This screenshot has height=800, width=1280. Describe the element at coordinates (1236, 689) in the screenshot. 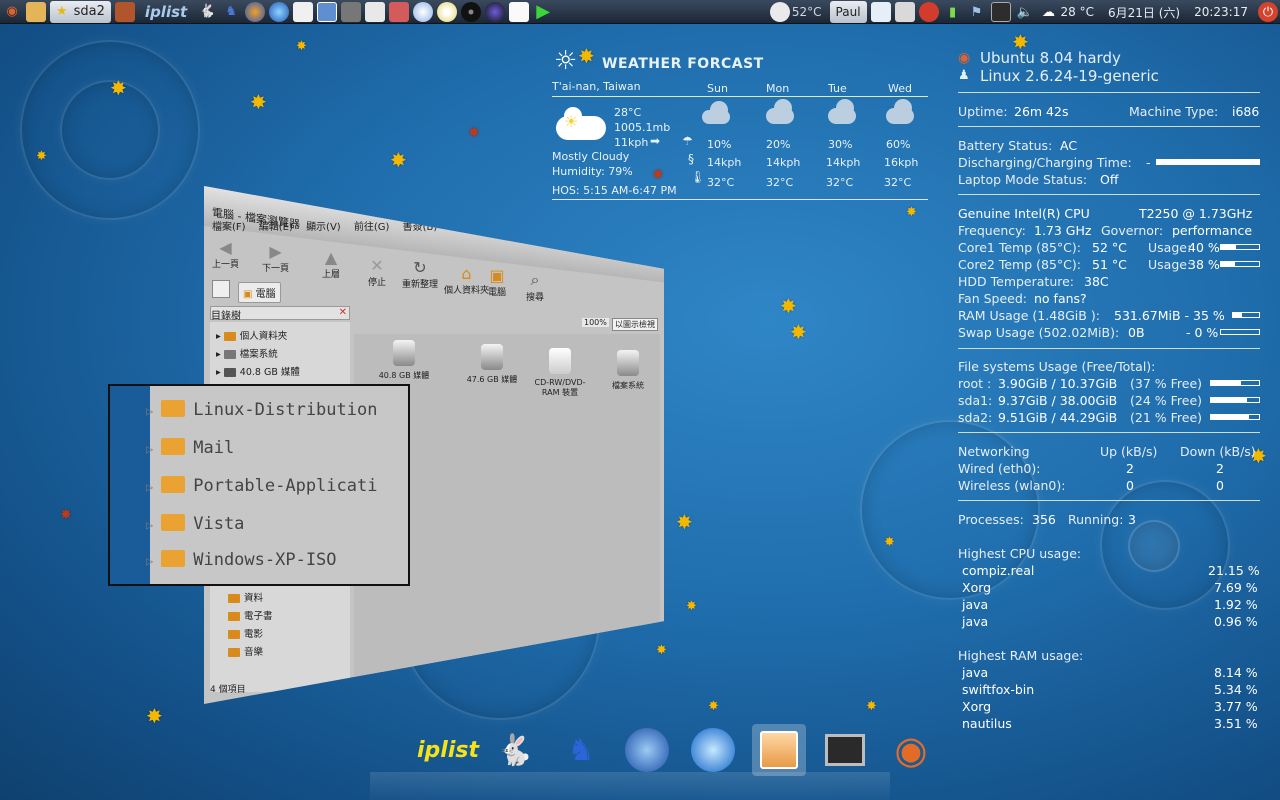

I see `ram-top-value: 5.34 %` at that location.